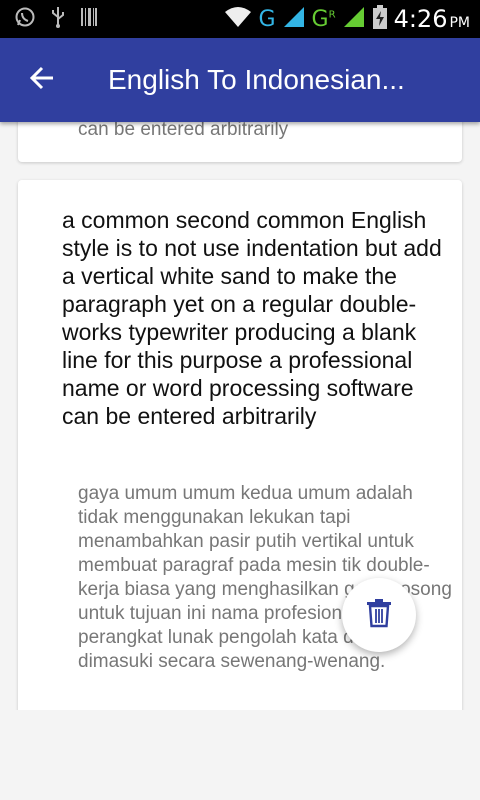  What do you see at coordinates (380, 19) in the screenshot?
I see `battery-charging-icon` at bounding box center [380, 19].